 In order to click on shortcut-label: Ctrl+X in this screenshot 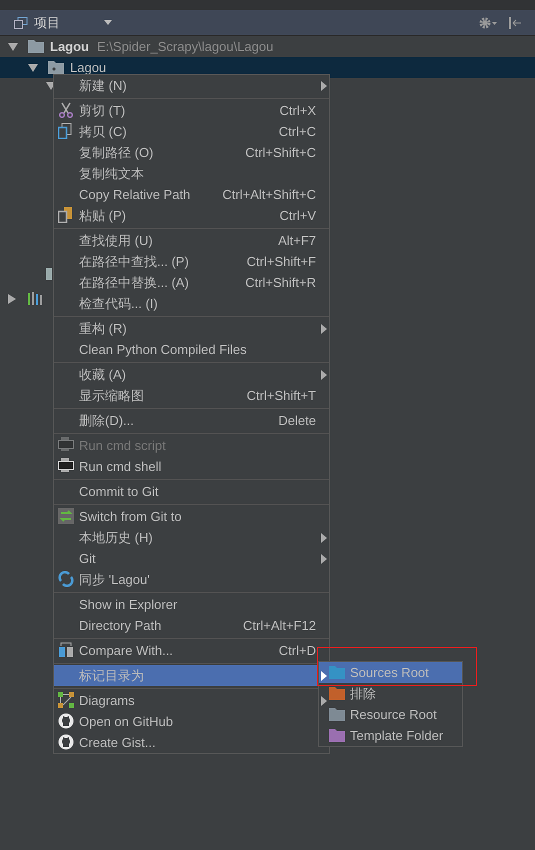, I will do `click(298, 111)`.